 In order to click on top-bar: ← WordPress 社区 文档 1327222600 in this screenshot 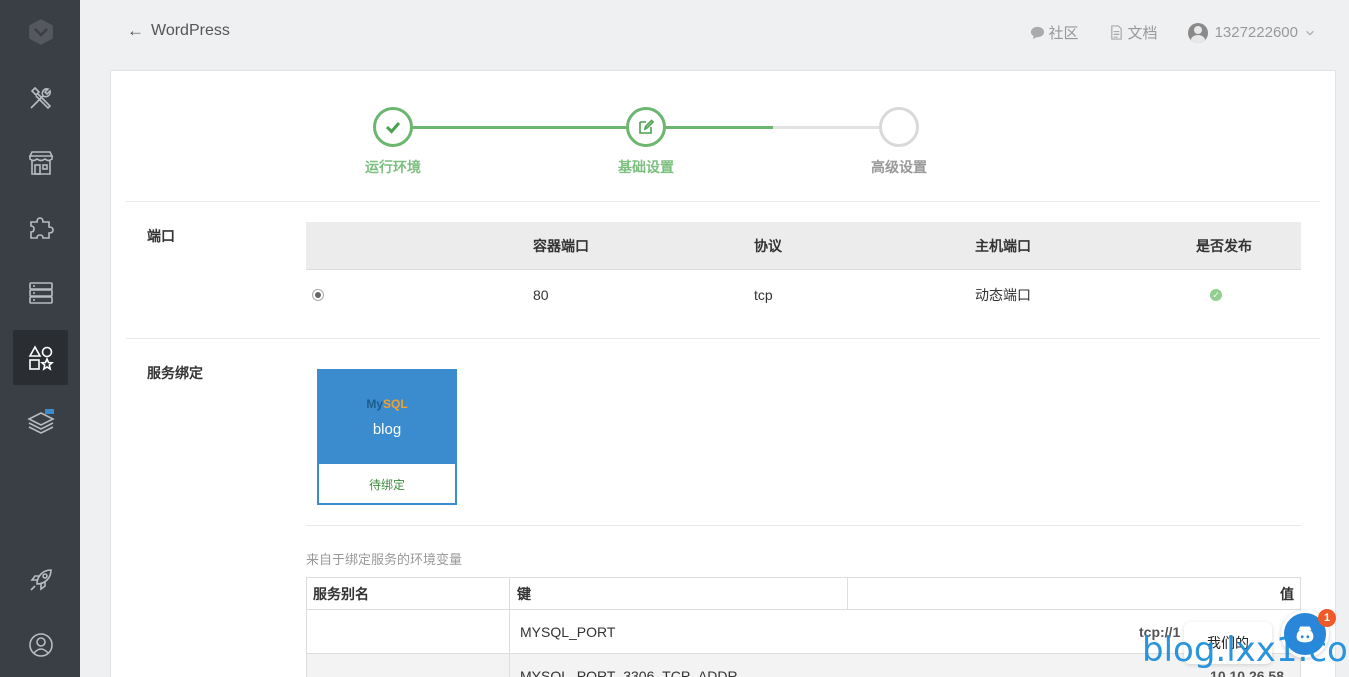, I will do `click(714, 32)`.